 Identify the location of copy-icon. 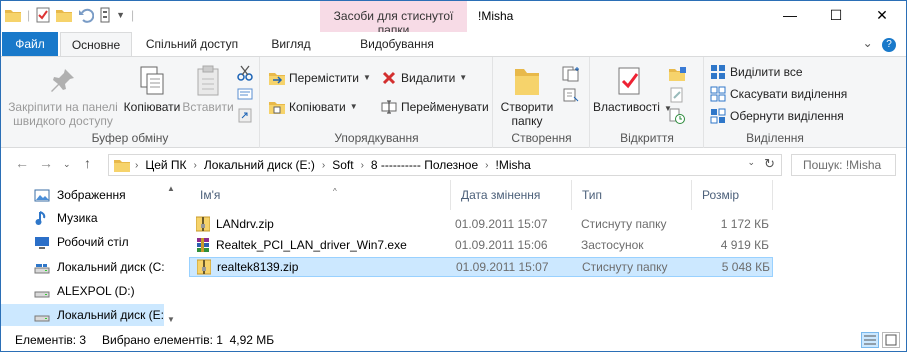
(152, 80).